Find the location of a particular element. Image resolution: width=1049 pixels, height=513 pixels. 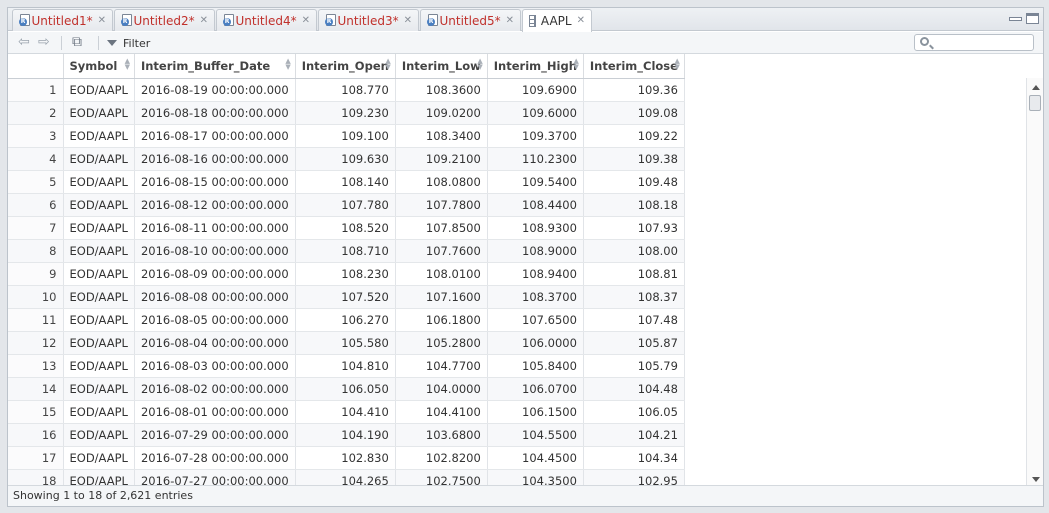

filter-label: Filter is located at coordinates (137, 43).